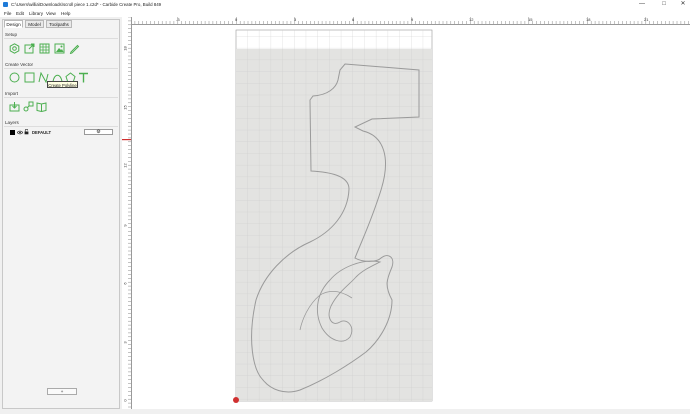  Describe the element at coordinates (41, 106) in the screenshot. I see `library-book-icon` at that location.